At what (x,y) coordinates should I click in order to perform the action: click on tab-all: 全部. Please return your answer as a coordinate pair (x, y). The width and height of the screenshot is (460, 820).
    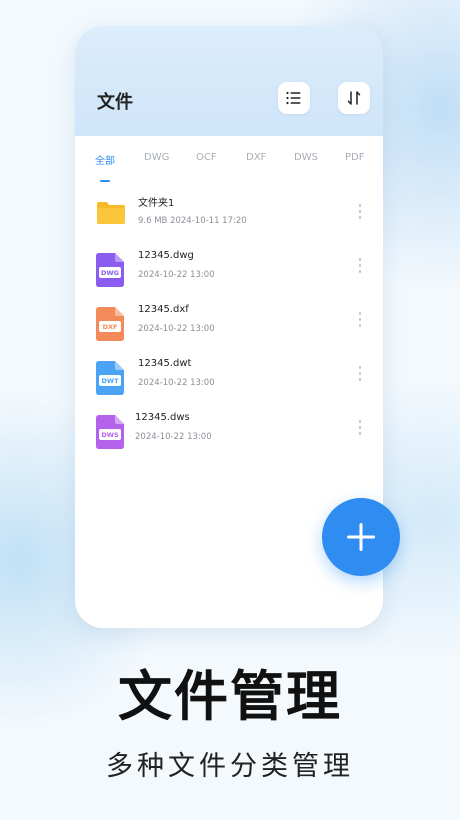
    Looking at the image, I should click on (105, 159).